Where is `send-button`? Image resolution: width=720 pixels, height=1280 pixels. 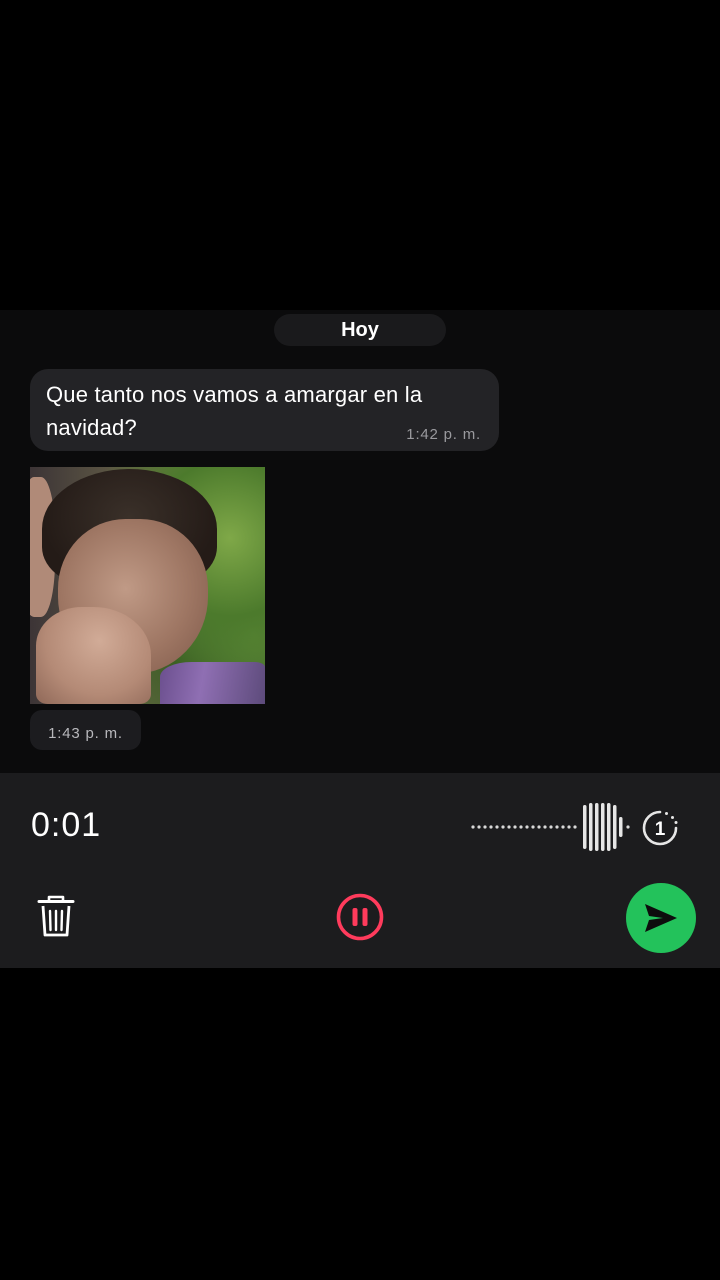
send-button is located at coordinates (661, 918).